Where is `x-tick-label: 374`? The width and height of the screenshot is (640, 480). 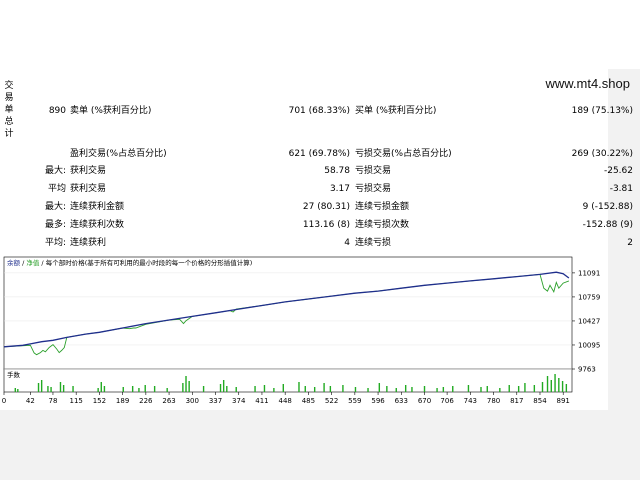
x-tick-label: 374 is located at coordinates (239, 401).